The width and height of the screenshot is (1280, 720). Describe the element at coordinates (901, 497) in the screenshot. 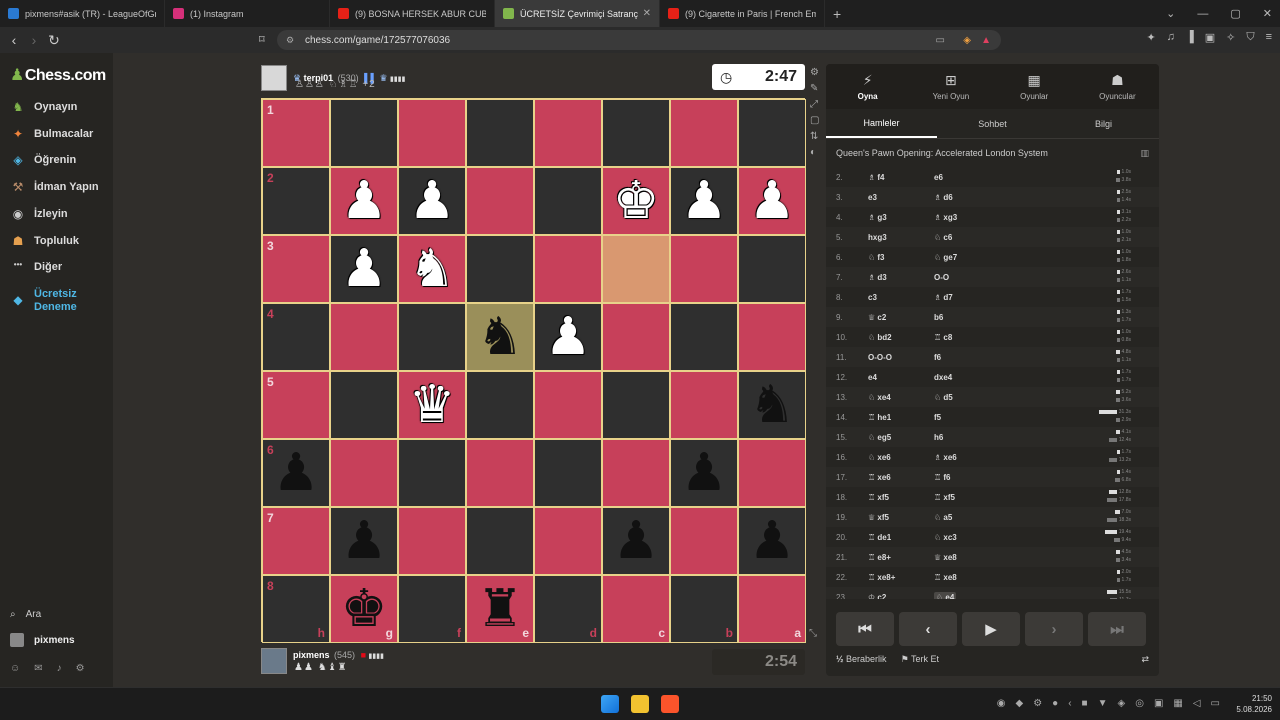

I see `white-move: ♖ xf5` at that location.